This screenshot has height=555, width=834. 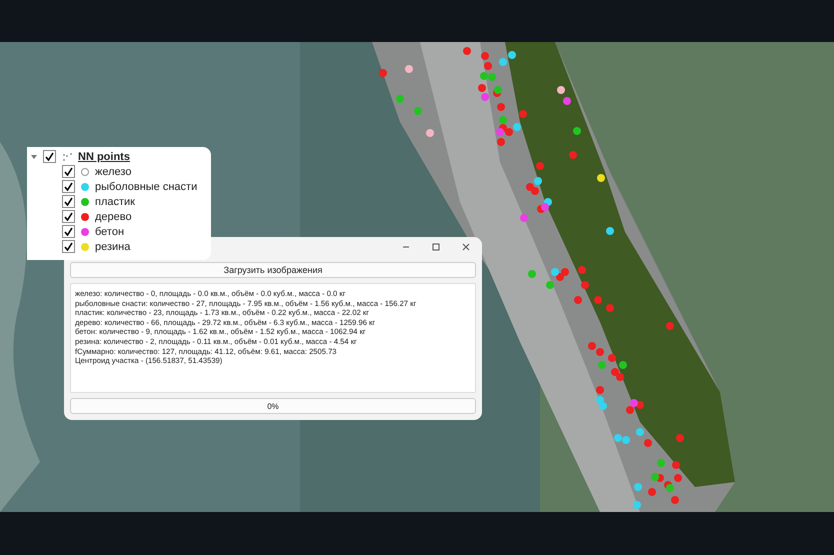 What do you see at coordinates (104, 156) in the screenshot?
I see `layer-title: NN points` at bounding box center [104, 156].